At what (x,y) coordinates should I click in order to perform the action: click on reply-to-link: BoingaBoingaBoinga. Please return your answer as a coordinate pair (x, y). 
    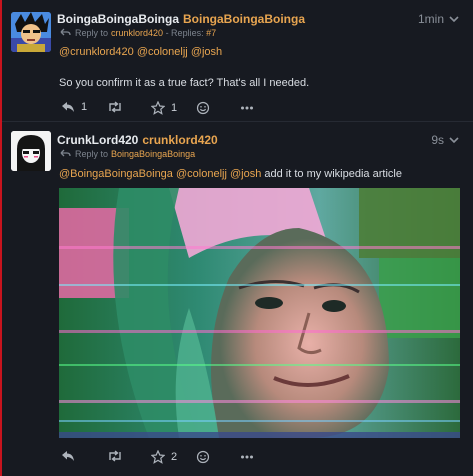
    Looking at the image, I should click on (153, 154).